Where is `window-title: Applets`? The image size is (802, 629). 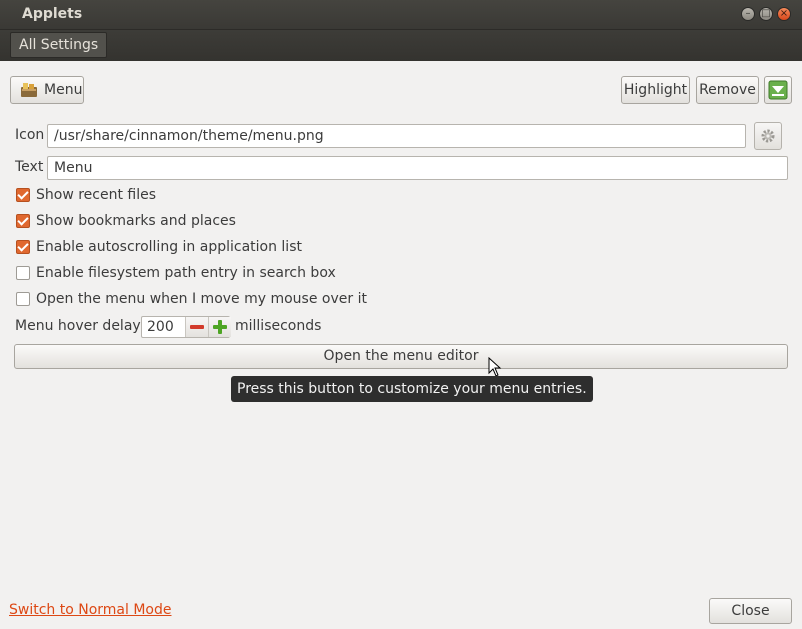
window-title: Applets is located at coordinates (52, 14).